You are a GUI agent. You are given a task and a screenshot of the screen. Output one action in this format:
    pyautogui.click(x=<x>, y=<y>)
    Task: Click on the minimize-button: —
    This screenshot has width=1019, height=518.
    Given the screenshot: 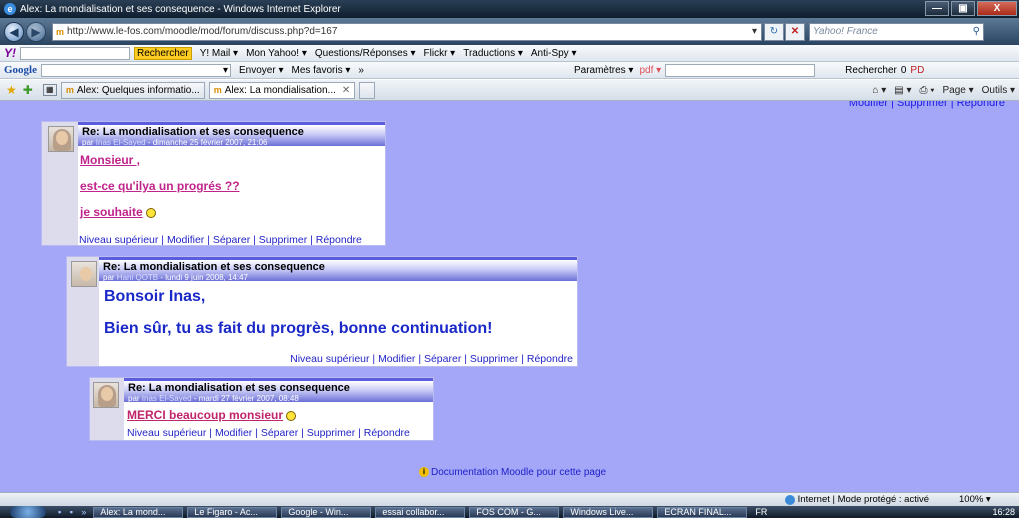 What is the action you would take?
    pyautogui.click(x=937, y=8)
    